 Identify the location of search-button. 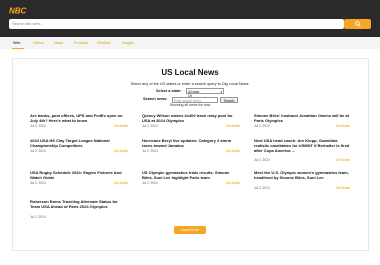
(357, 24).